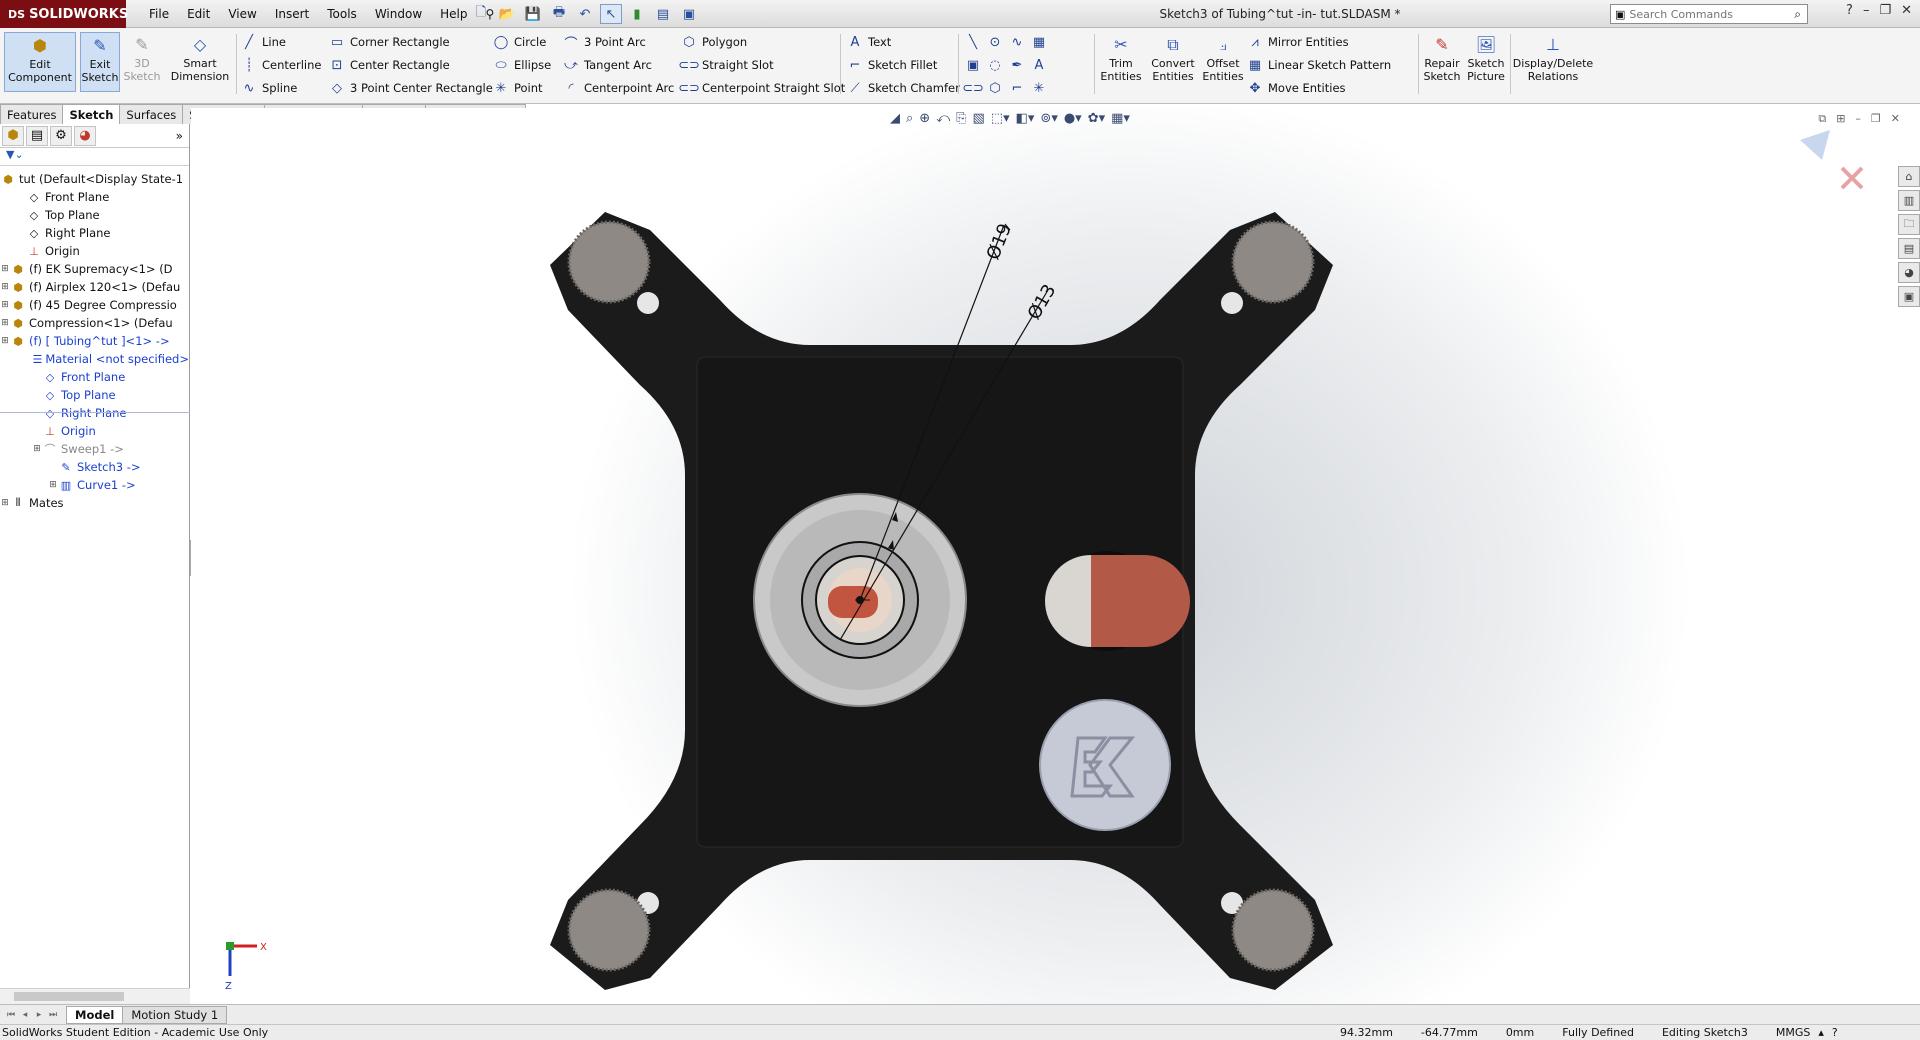 The width and height of the screenshot is (1920, 1040). I want to click on display-delete-relations-button: ⊥ Display/Delete Relations, so click(1553, 62).